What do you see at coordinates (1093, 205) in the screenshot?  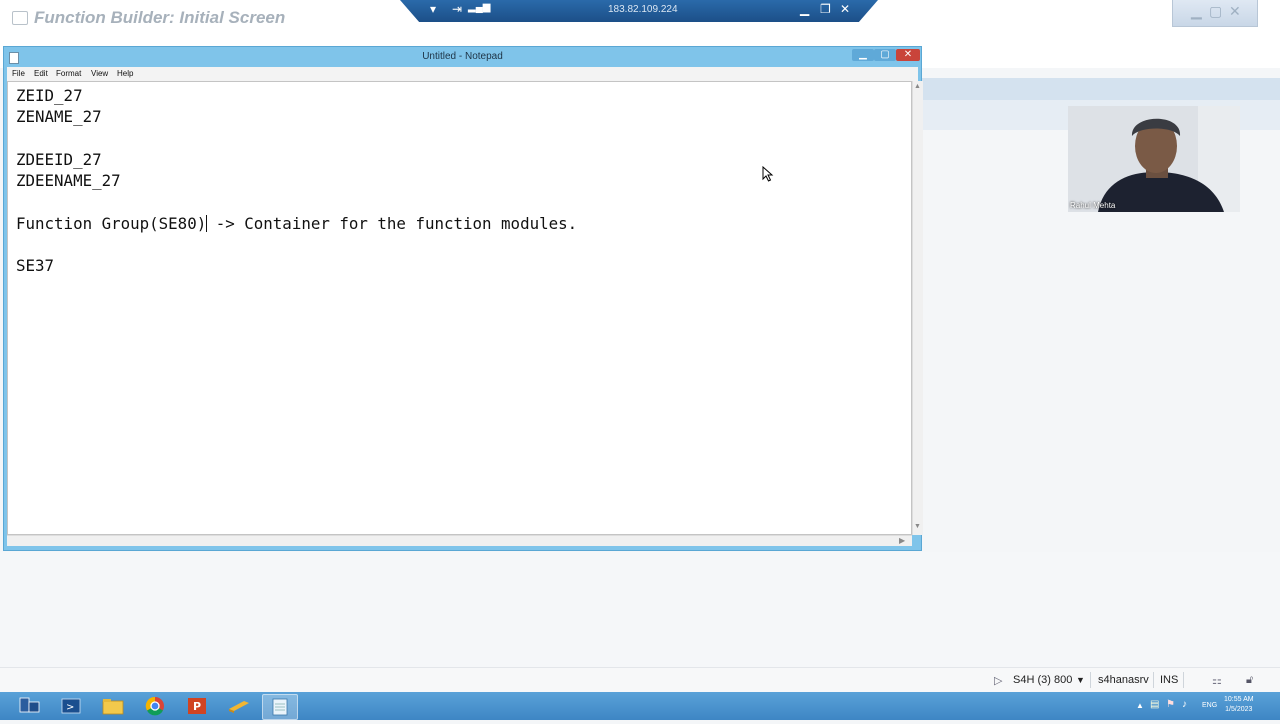 I see `participant-name: Rahul Mehta` at bounding box center [1093, 205].